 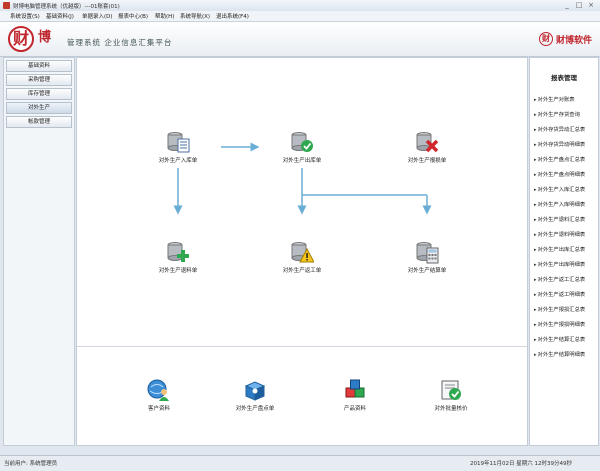 I want to click on price-check-icon, so click(x=451, y=390).